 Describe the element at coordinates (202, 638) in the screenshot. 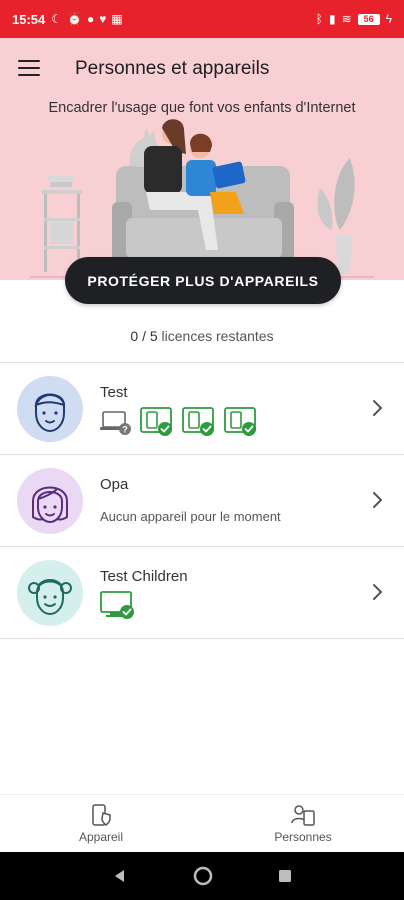

I see `divider` at that location.